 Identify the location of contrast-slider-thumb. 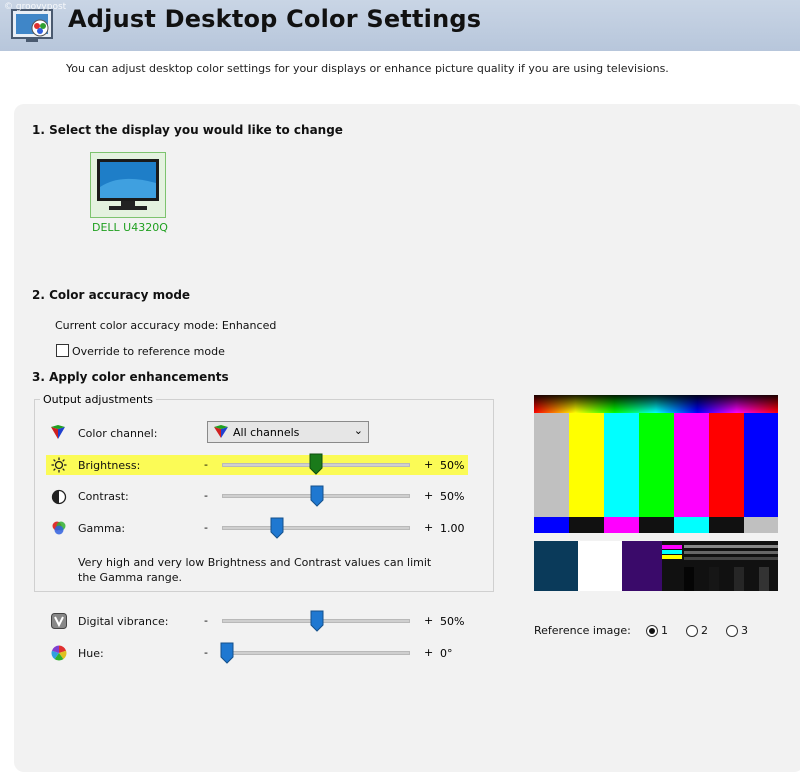
(317, 496).